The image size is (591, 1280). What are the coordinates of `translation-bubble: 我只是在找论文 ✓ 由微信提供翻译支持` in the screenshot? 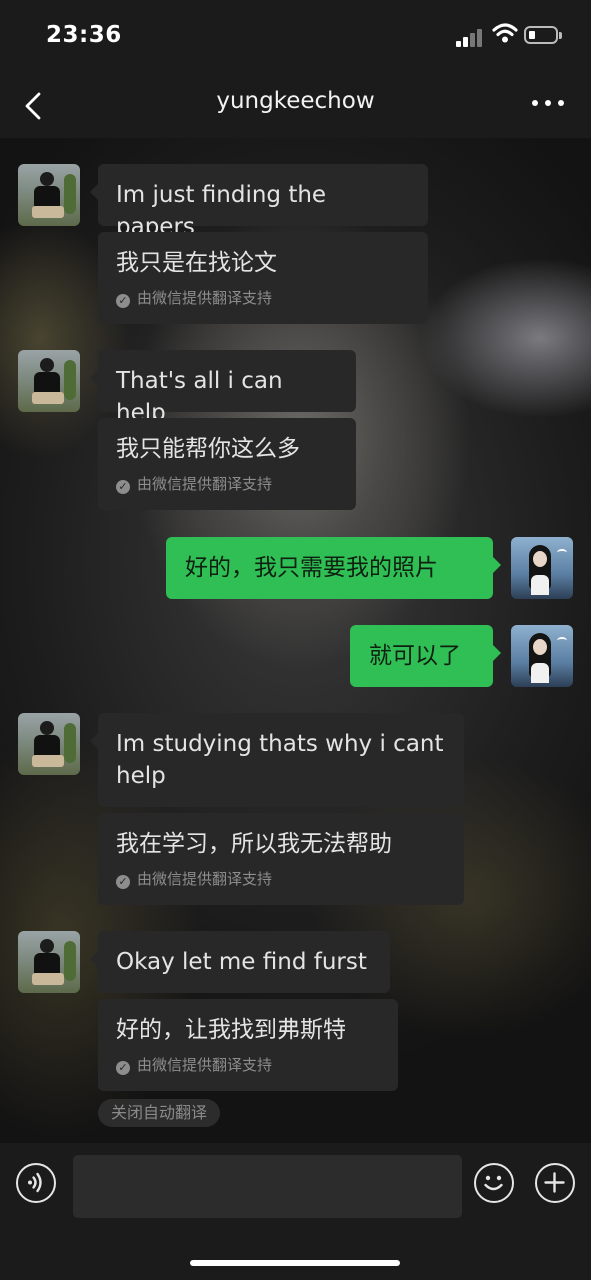 It's located at (263, 278).